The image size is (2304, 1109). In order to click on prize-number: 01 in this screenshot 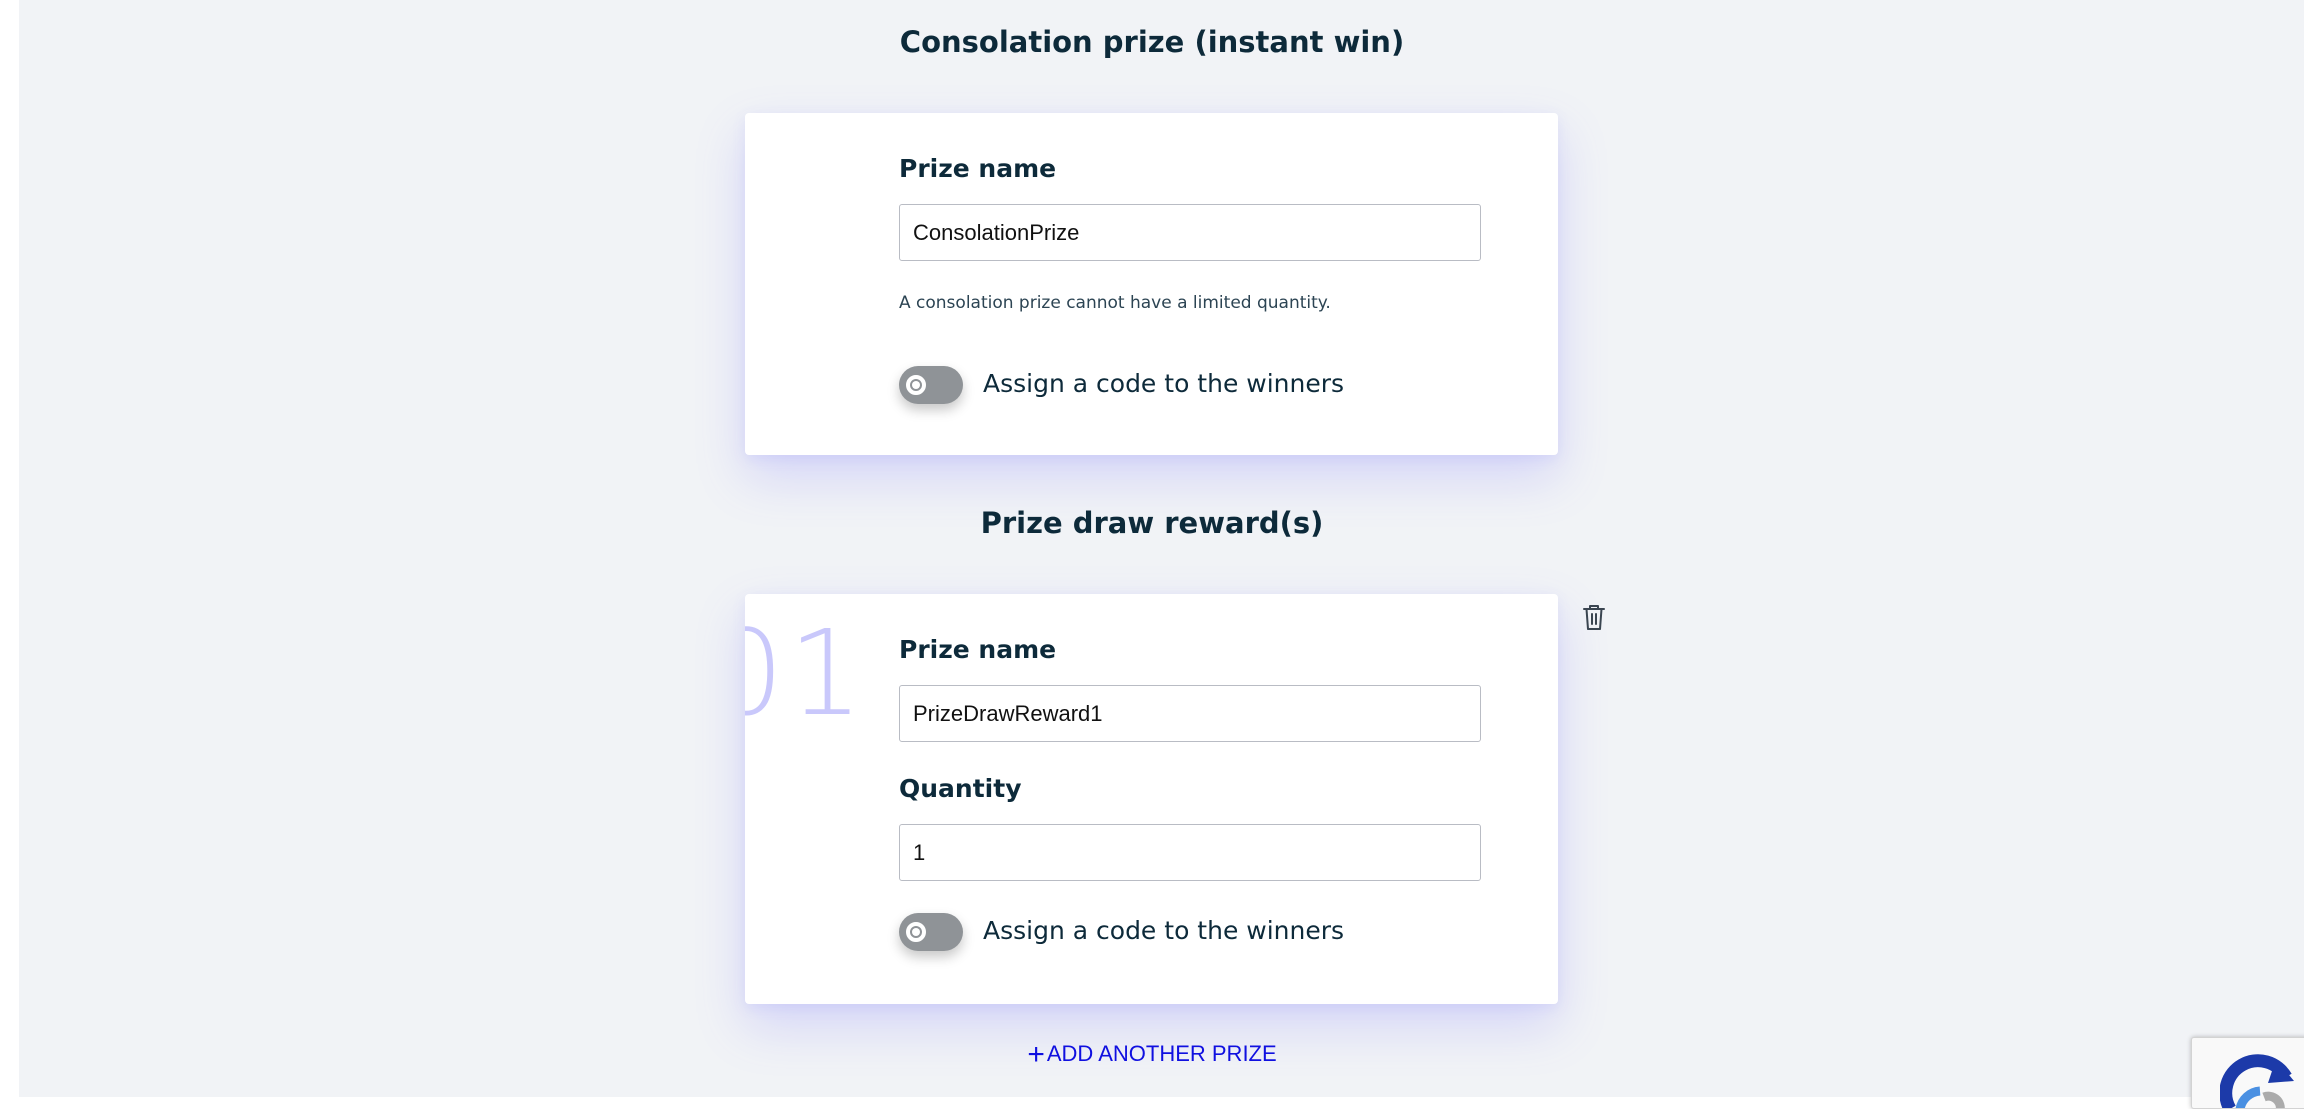, I will do `click(800, 673)`.